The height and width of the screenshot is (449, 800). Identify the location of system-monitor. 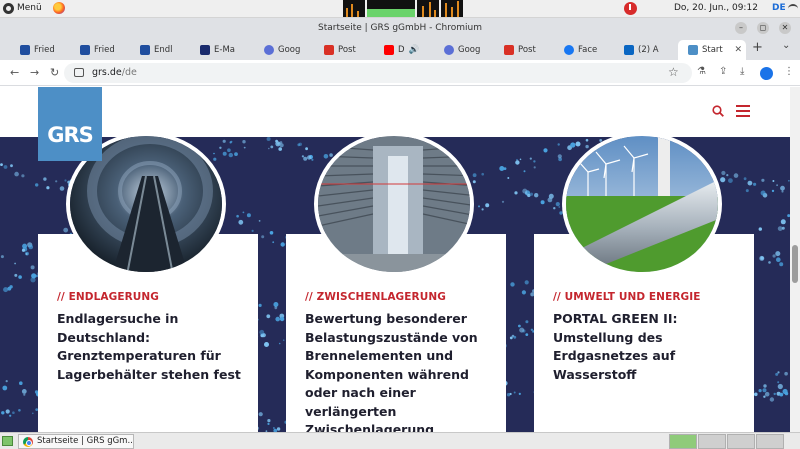
(403, 8).